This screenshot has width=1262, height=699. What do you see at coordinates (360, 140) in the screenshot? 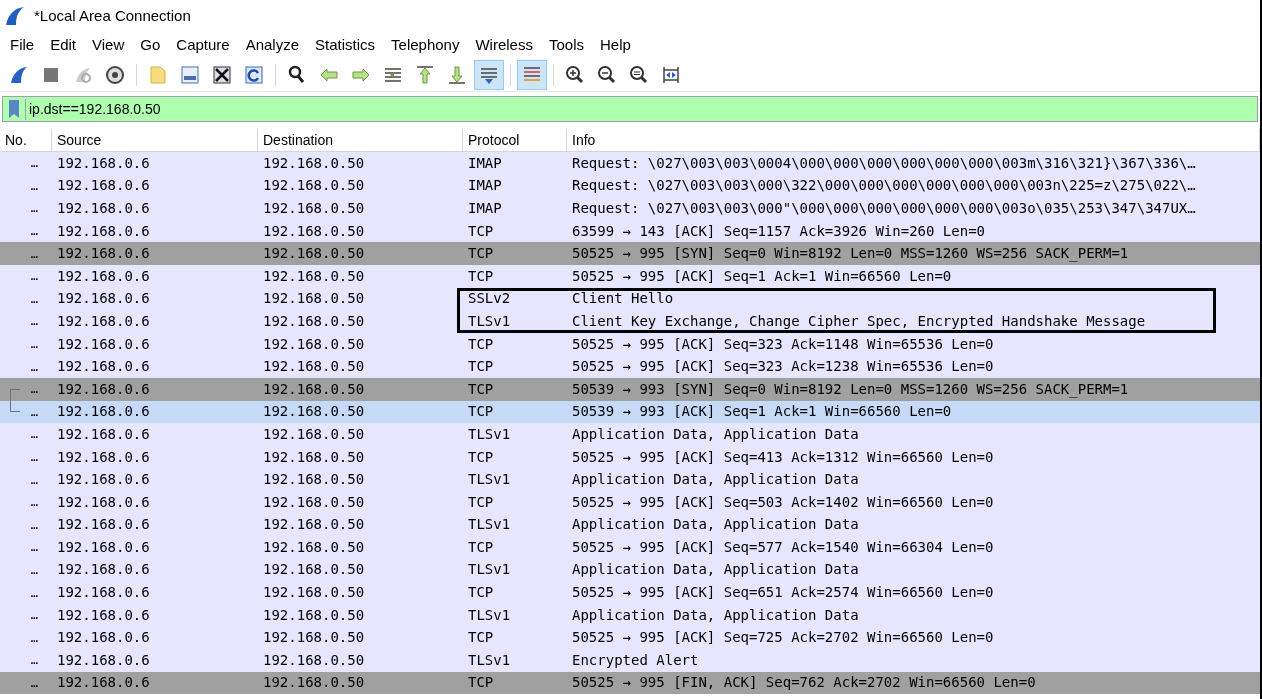
I see `column-header: Destination` at bounding box center [360, 140].